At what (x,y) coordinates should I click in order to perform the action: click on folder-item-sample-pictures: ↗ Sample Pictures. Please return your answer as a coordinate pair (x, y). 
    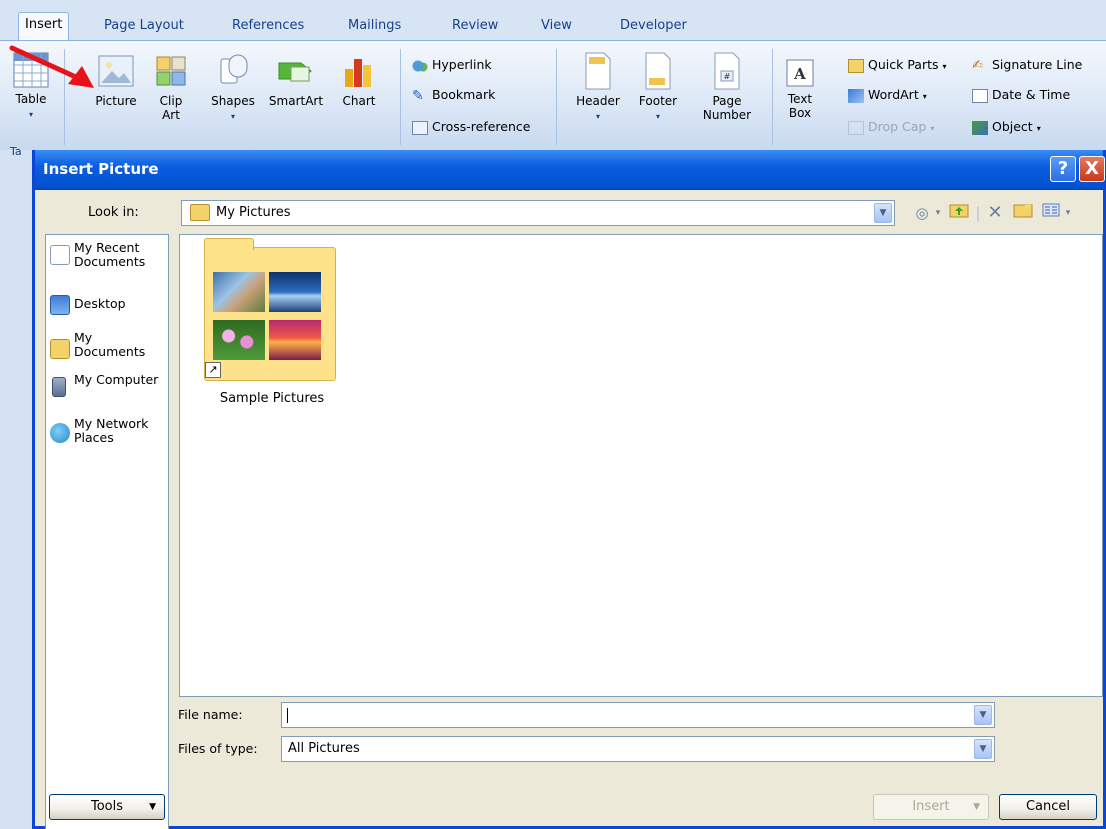
    Looking at the image, I should click on (269, 326).